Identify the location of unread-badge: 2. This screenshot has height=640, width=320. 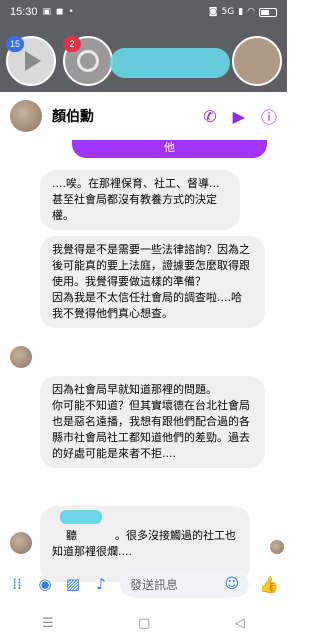
(72, 44).